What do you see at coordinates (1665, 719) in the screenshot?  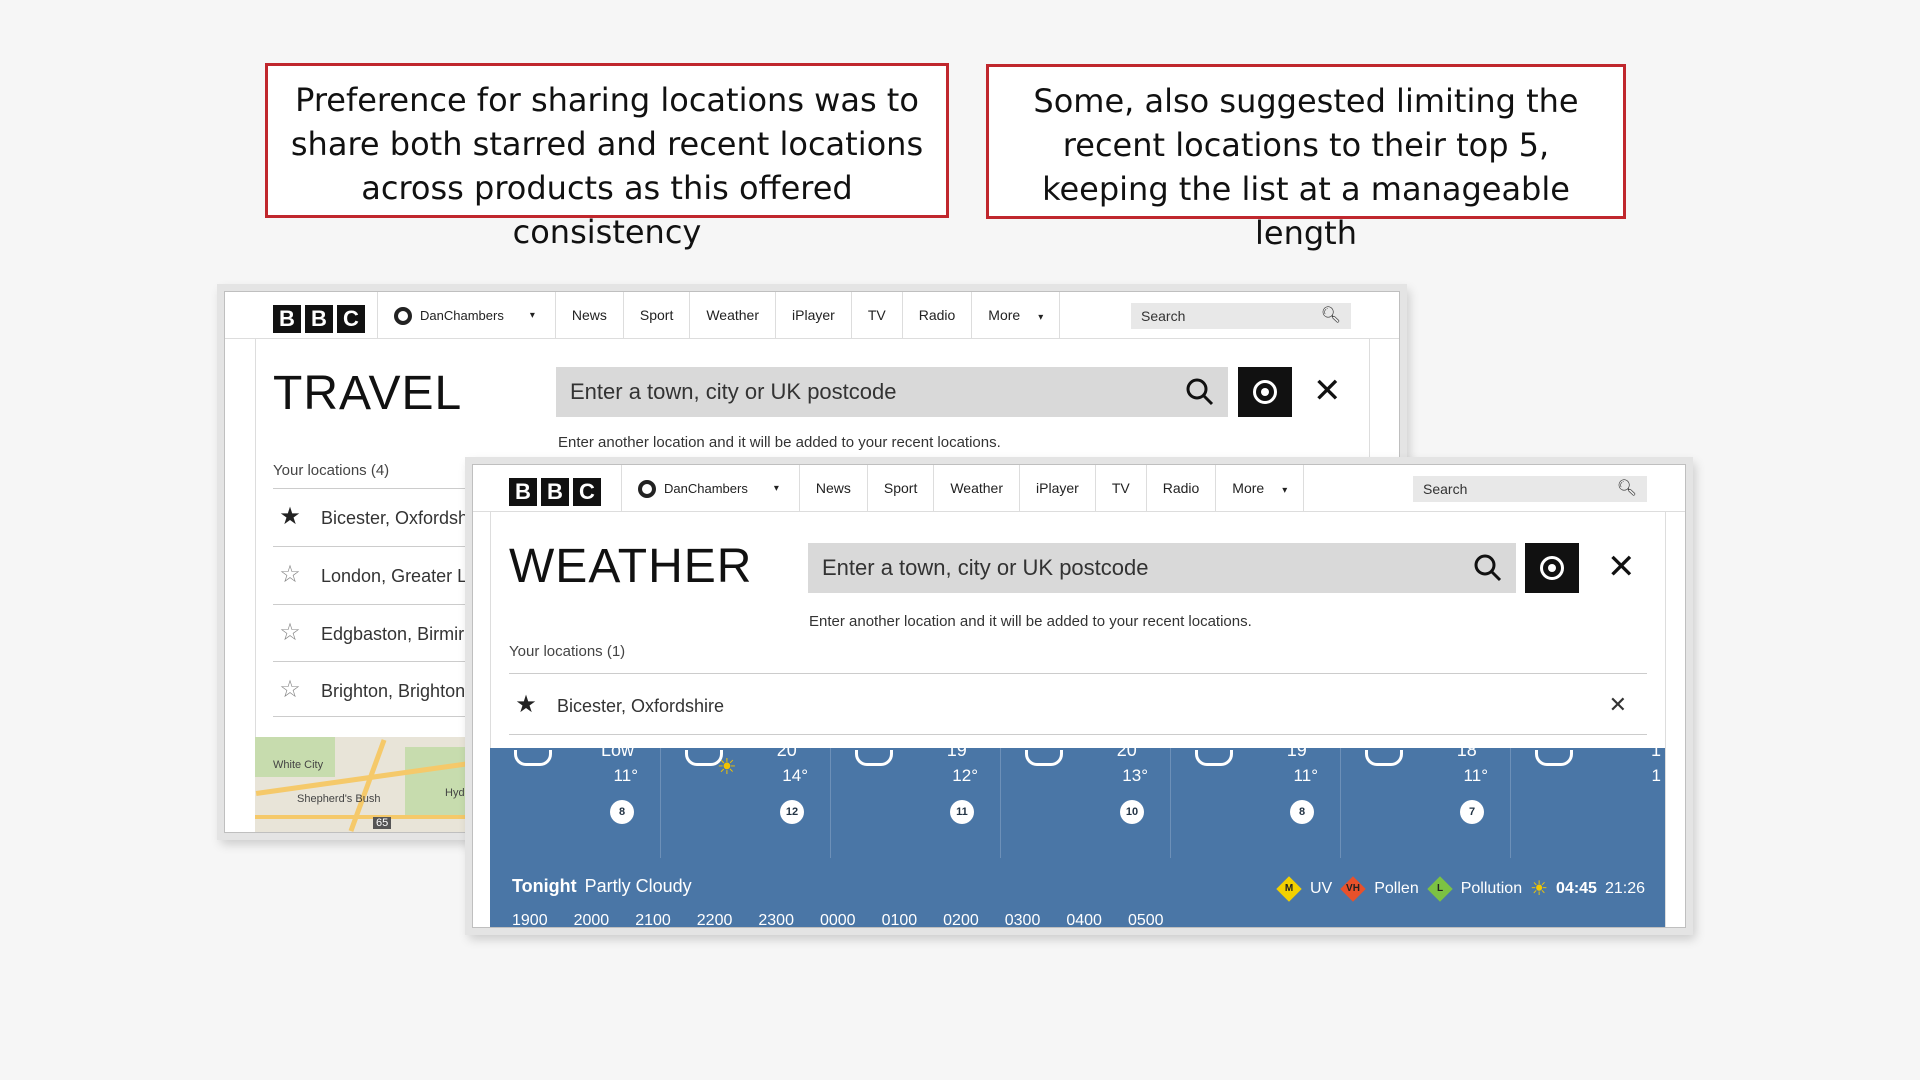 I see `content-border` at bounding box center [1665, 719].